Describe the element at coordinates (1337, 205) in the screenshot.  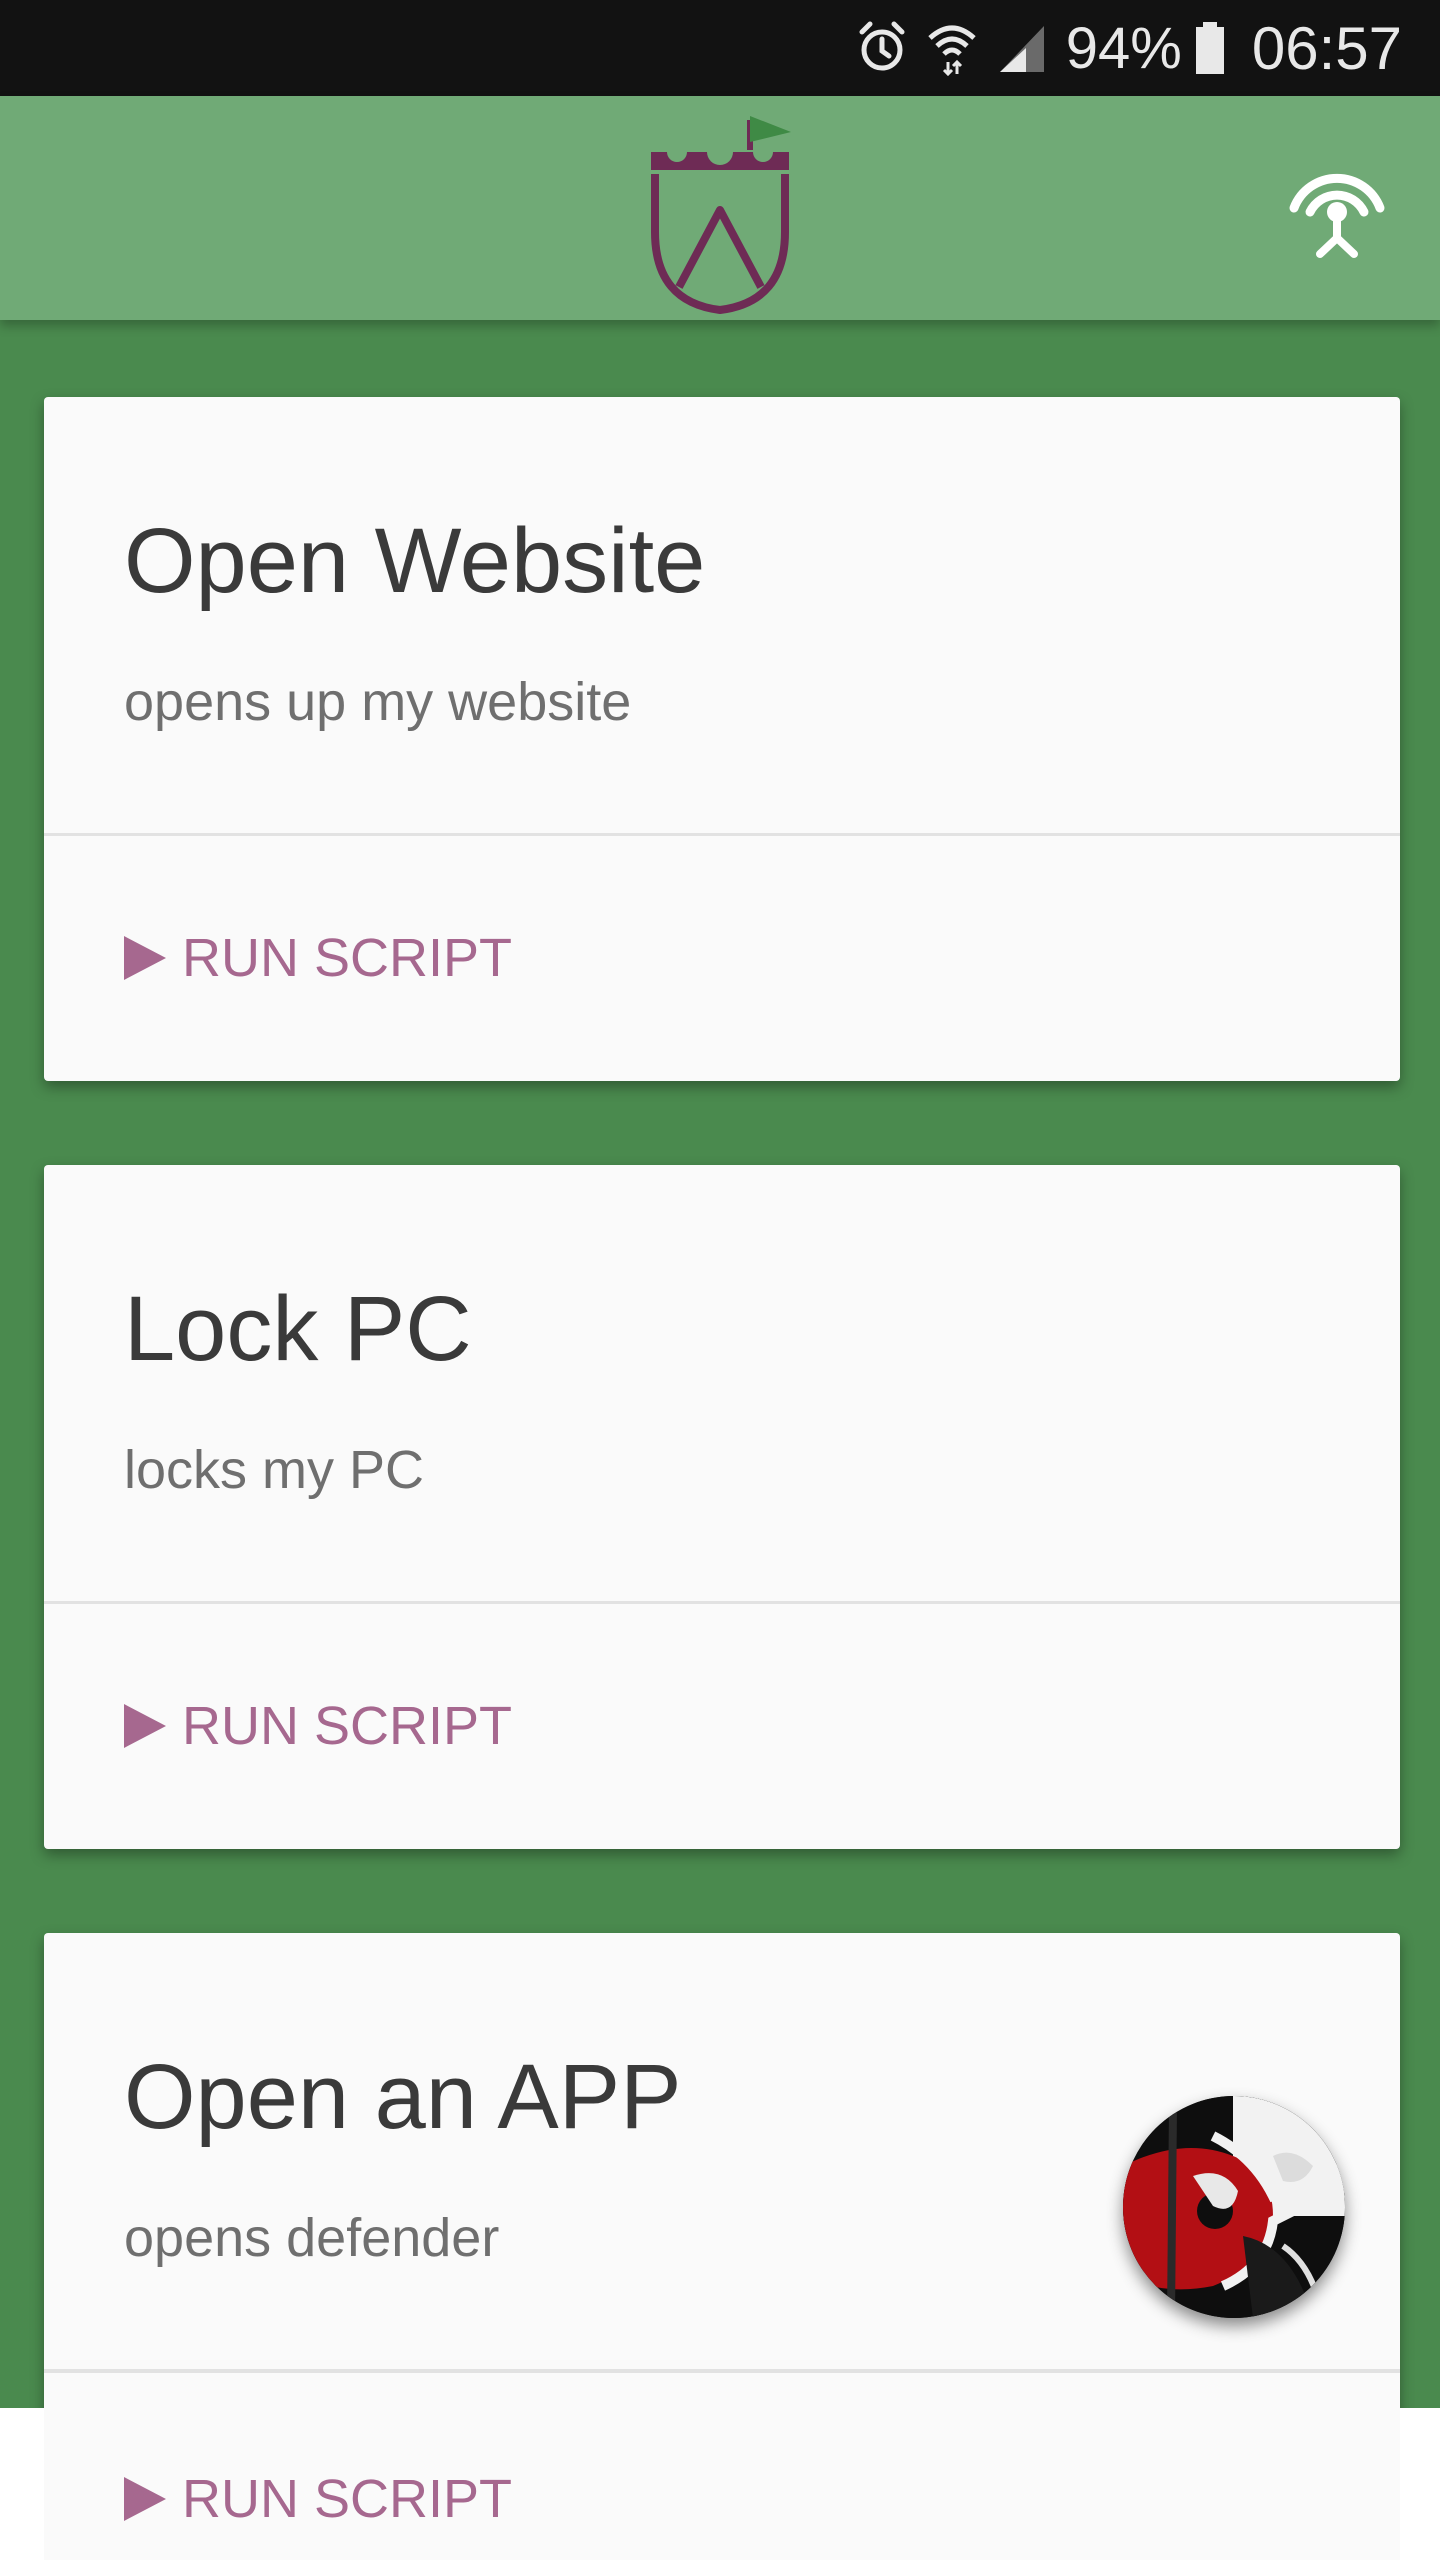
I see `broadcast-icon` at that location.